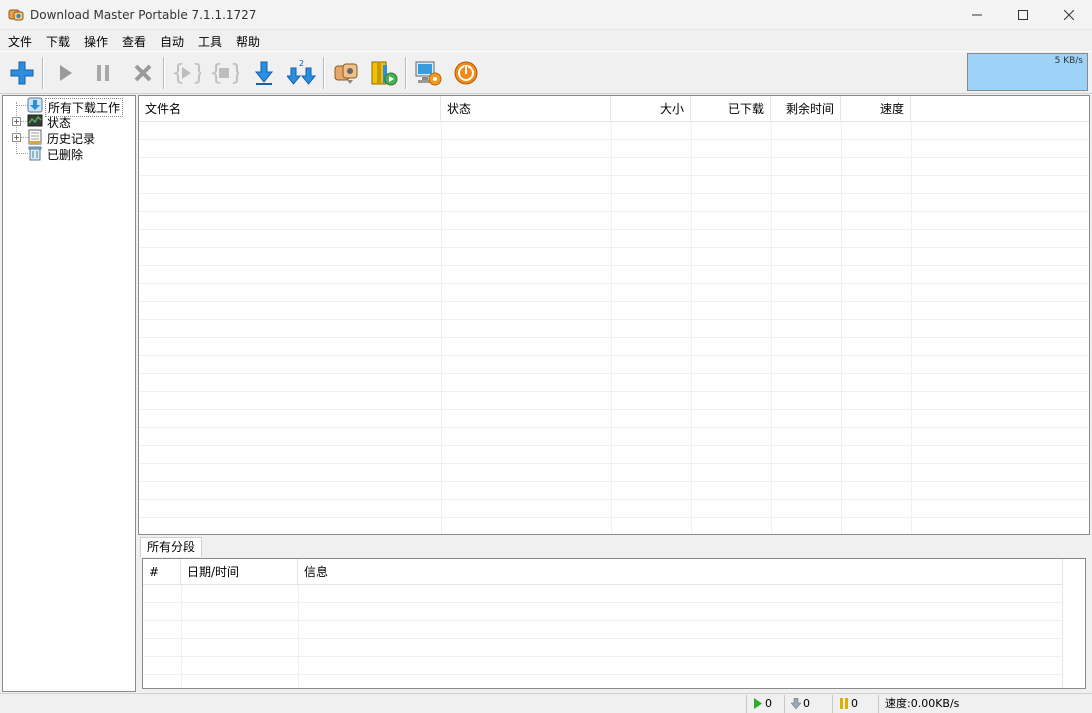  What do you see at coordinates (143, 15) in the screenshot?
I see `window-title: Download Master Portable 7.1.1.1727` at bounding box center [143, 15].